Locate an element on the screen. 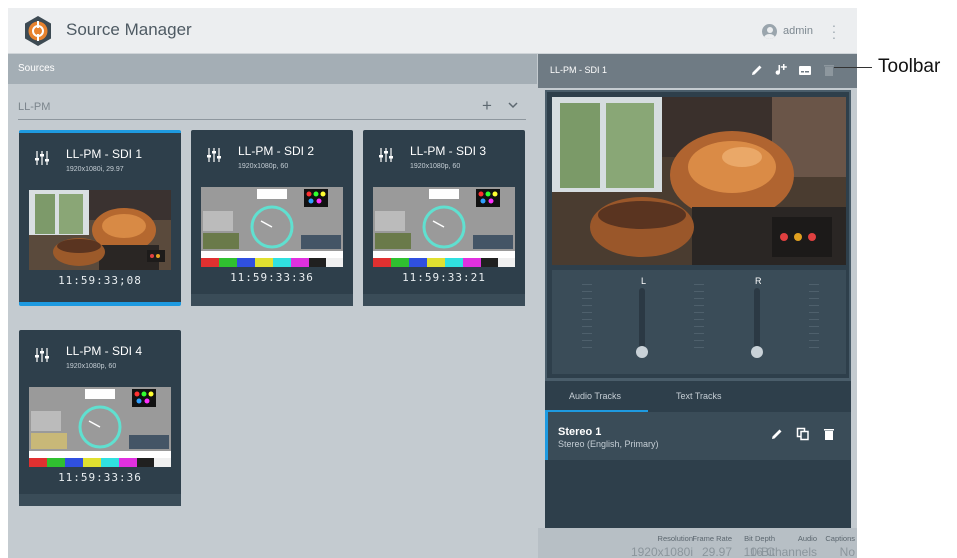 Image resolution: width=957 pixels, height=558 pixels. meter-label-left: L is located at coordinates (644, 281).